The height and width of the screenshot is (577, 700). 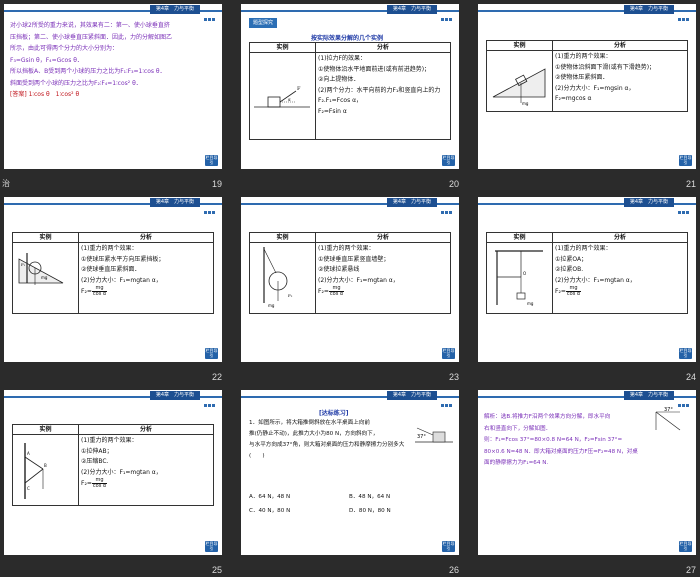 I want to click on svg-text: A, so click(x=28, y=453).